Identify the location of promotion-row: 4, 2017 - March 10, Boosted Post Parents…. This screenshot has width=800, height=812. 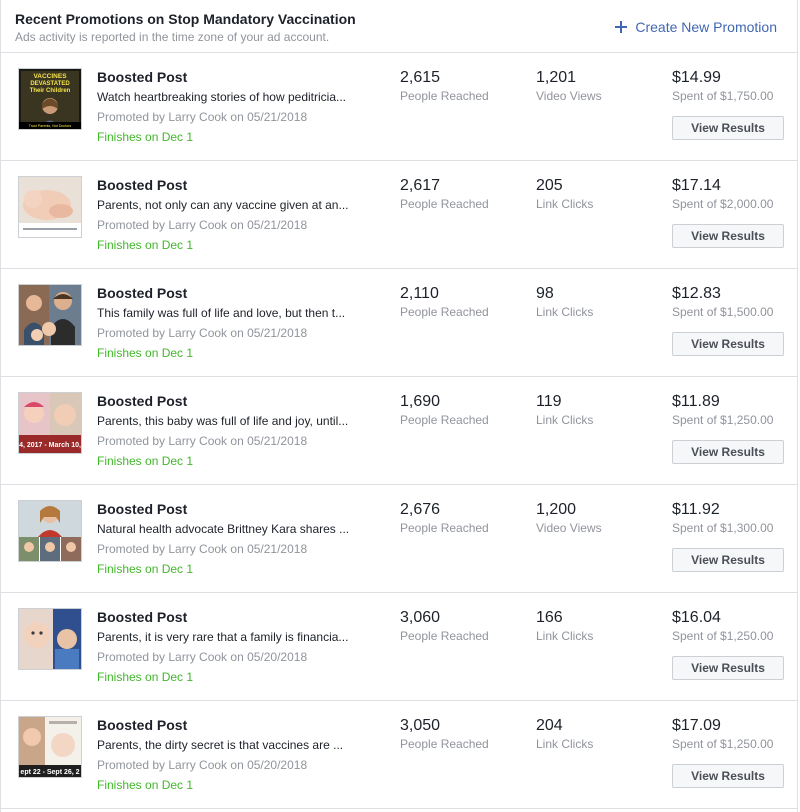
(399, 431).